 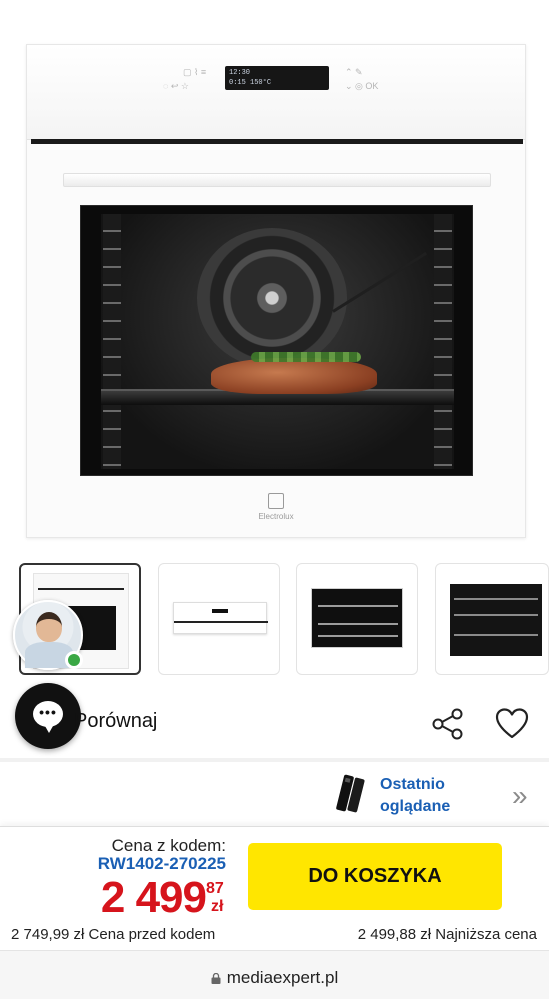 What do you see at coordinates (496, 620) in the screenshot?
I see `thumbnail-rack-detail` at bounding box center [496, 620].